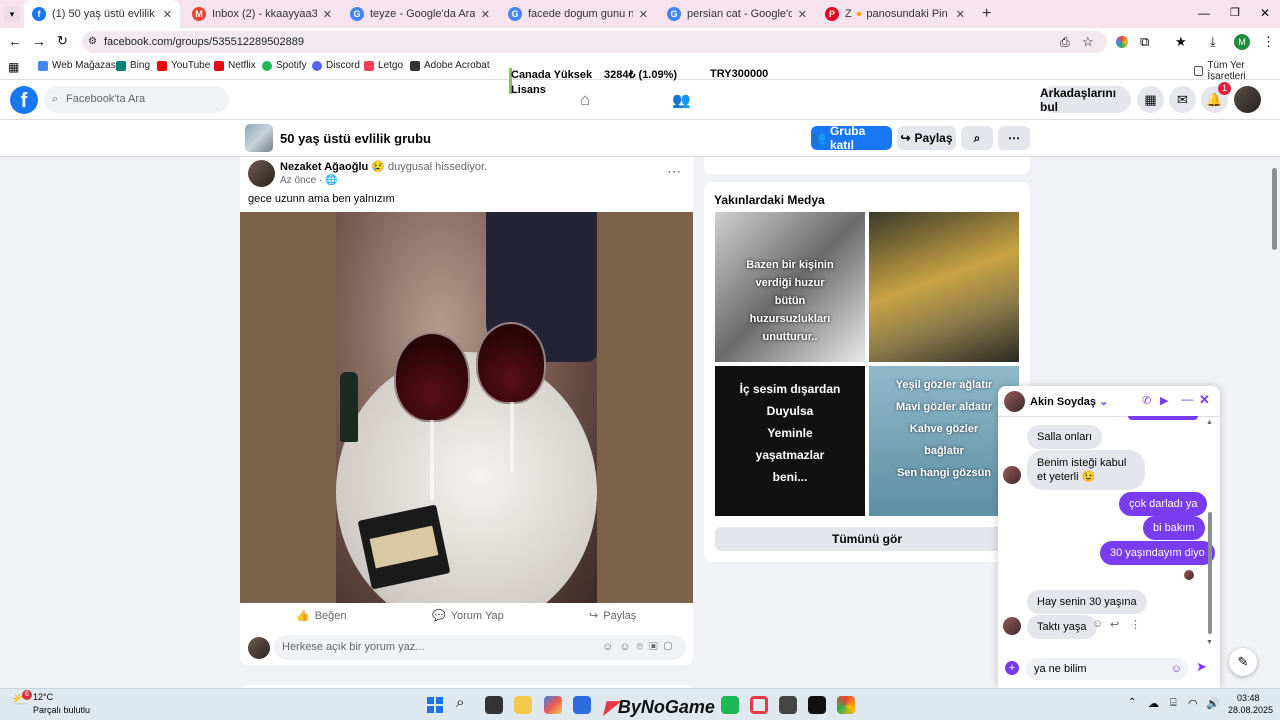 The image size is (1280, 720). I want to click on download-icon: ⤓, so click(1213, 42).